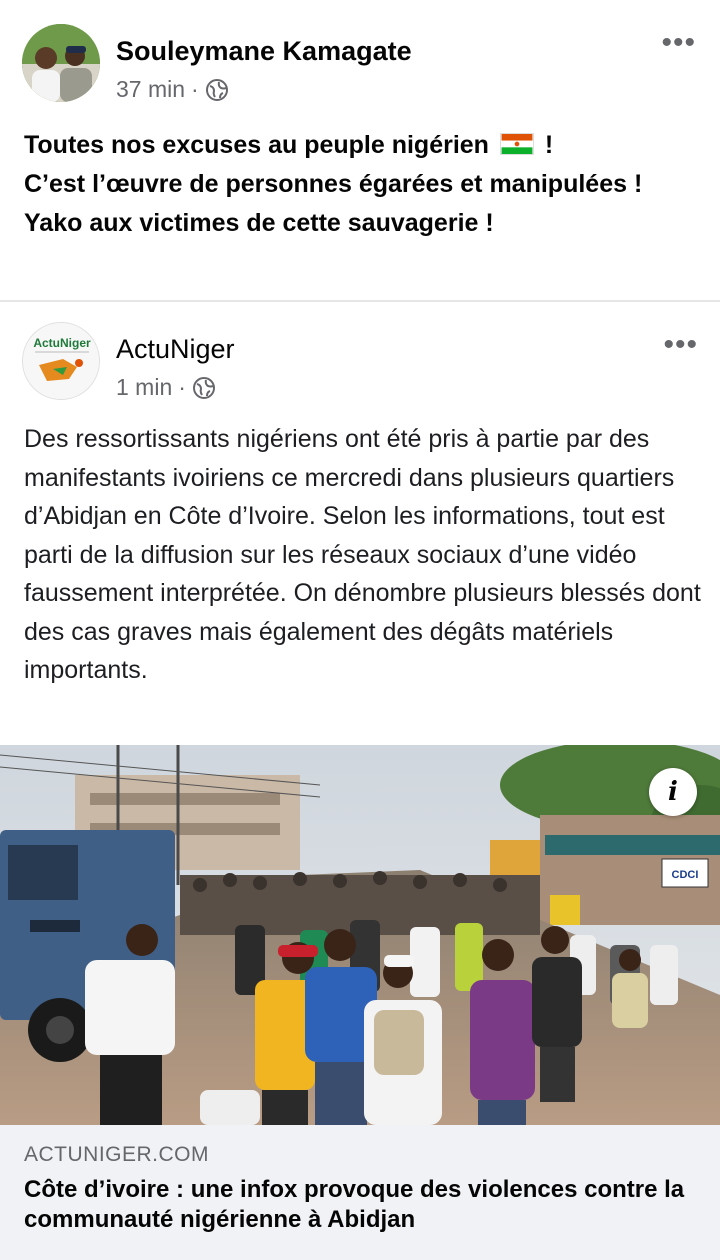 This screenshot has height=1260, width=720. What do you see at coordinates (259, 223) in the screenshot?
I see `post-line-3: Yako aux victimes de cette sauvagerie !` at bounding box center [259, 223].